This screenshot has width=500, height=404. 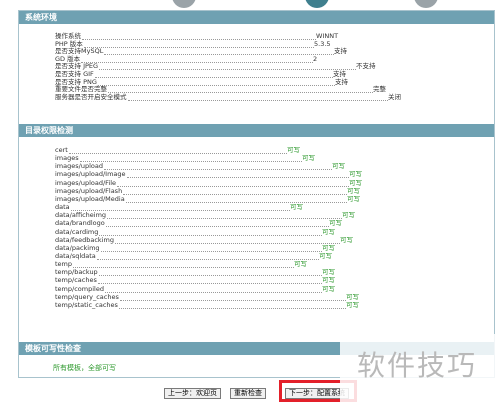 What do you see at coordinates (417, 365) in the screenshot?
I see `watermark-text: 软件技巧` at bounding box center [417, 365].